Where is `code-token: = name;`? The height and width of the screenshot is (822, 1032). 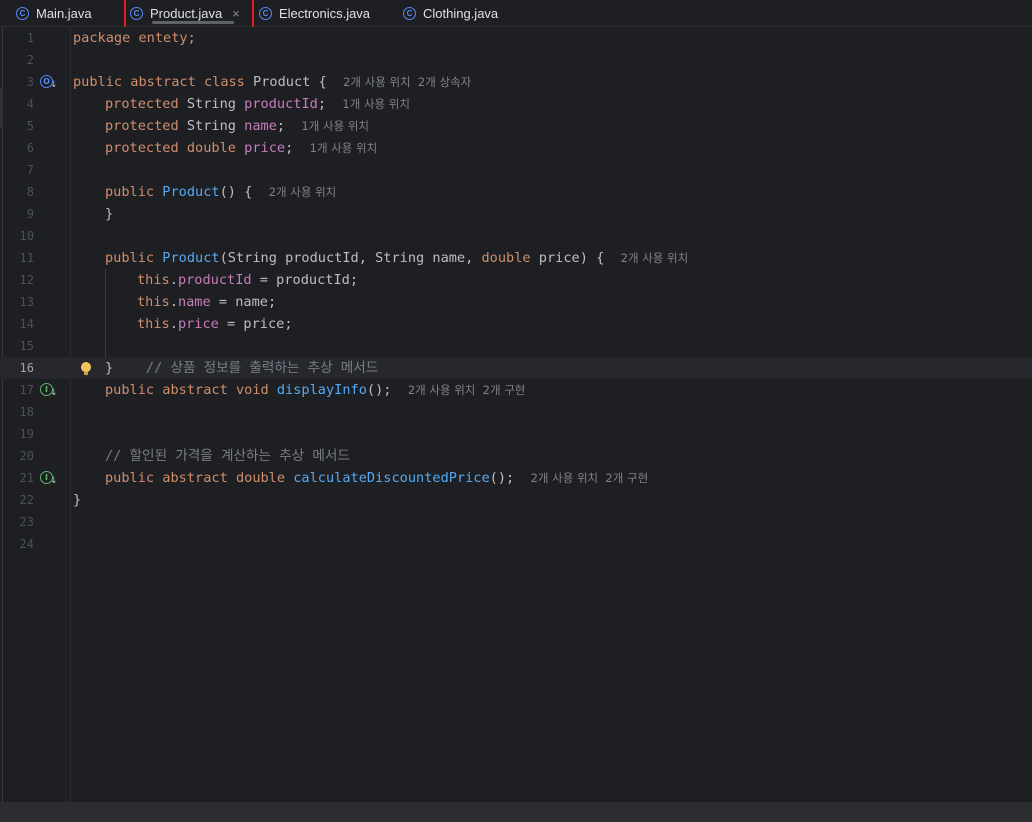 code-token: = name; is located at coordinates (243, 302).